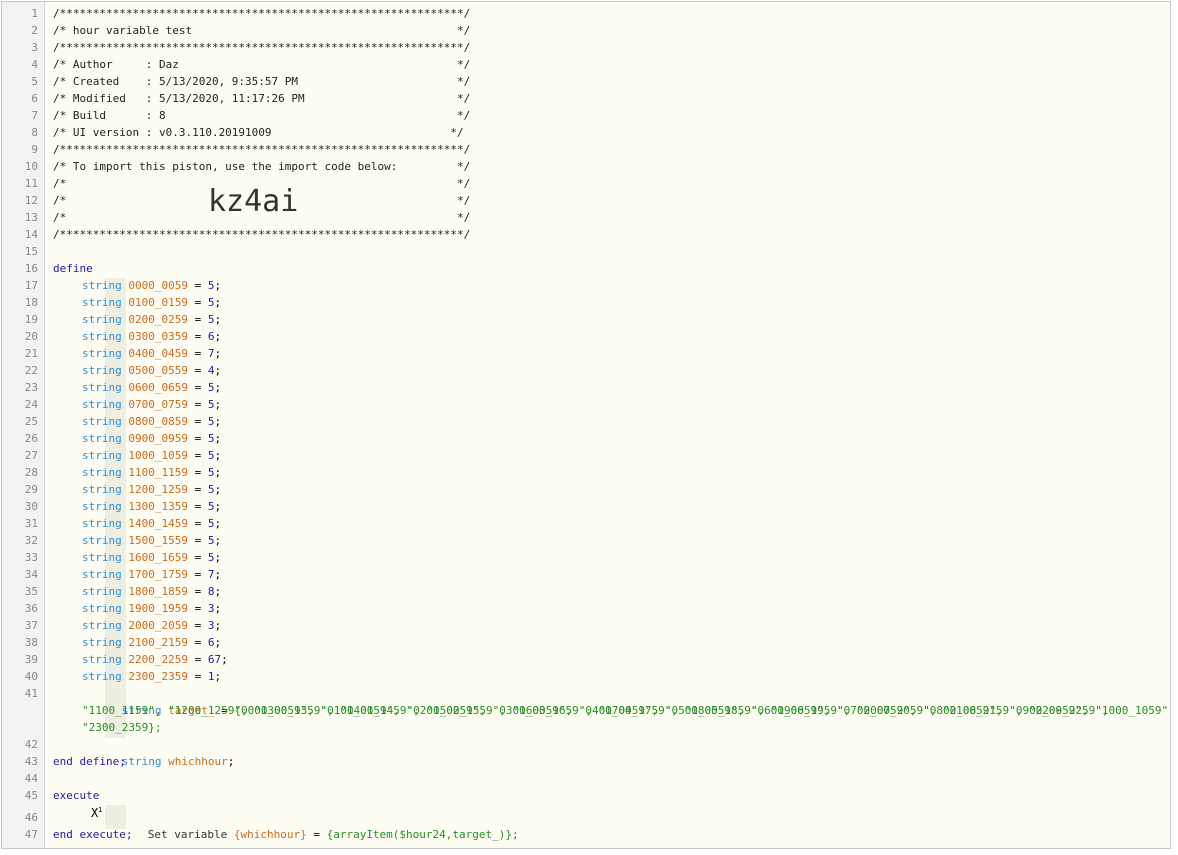  Describe the element at coordinates (31, 183) in the screenshot. I see `line-number: 11` at that location.